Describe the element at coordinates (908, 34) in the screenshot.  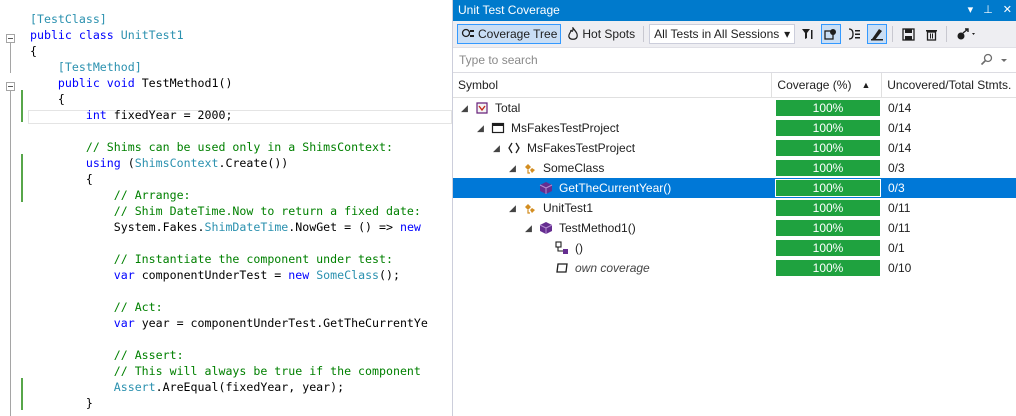
I see `save-button` at that location.